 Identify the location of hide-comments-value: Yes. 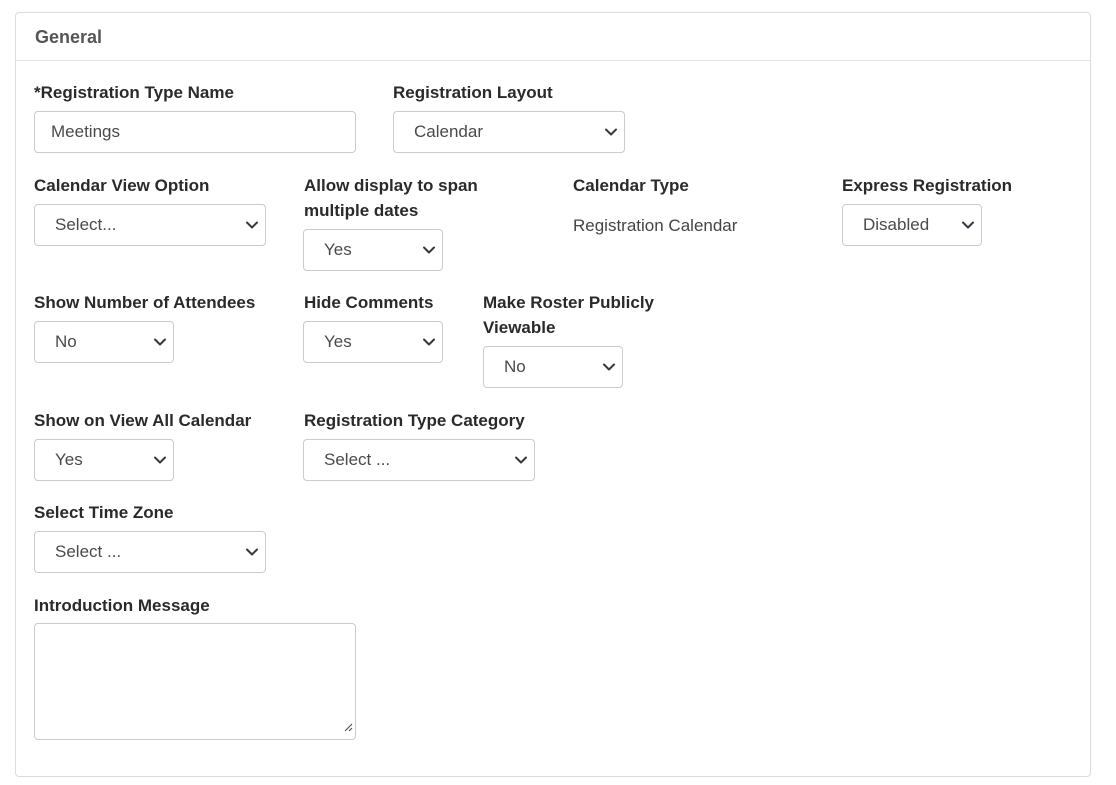
(338, 341).